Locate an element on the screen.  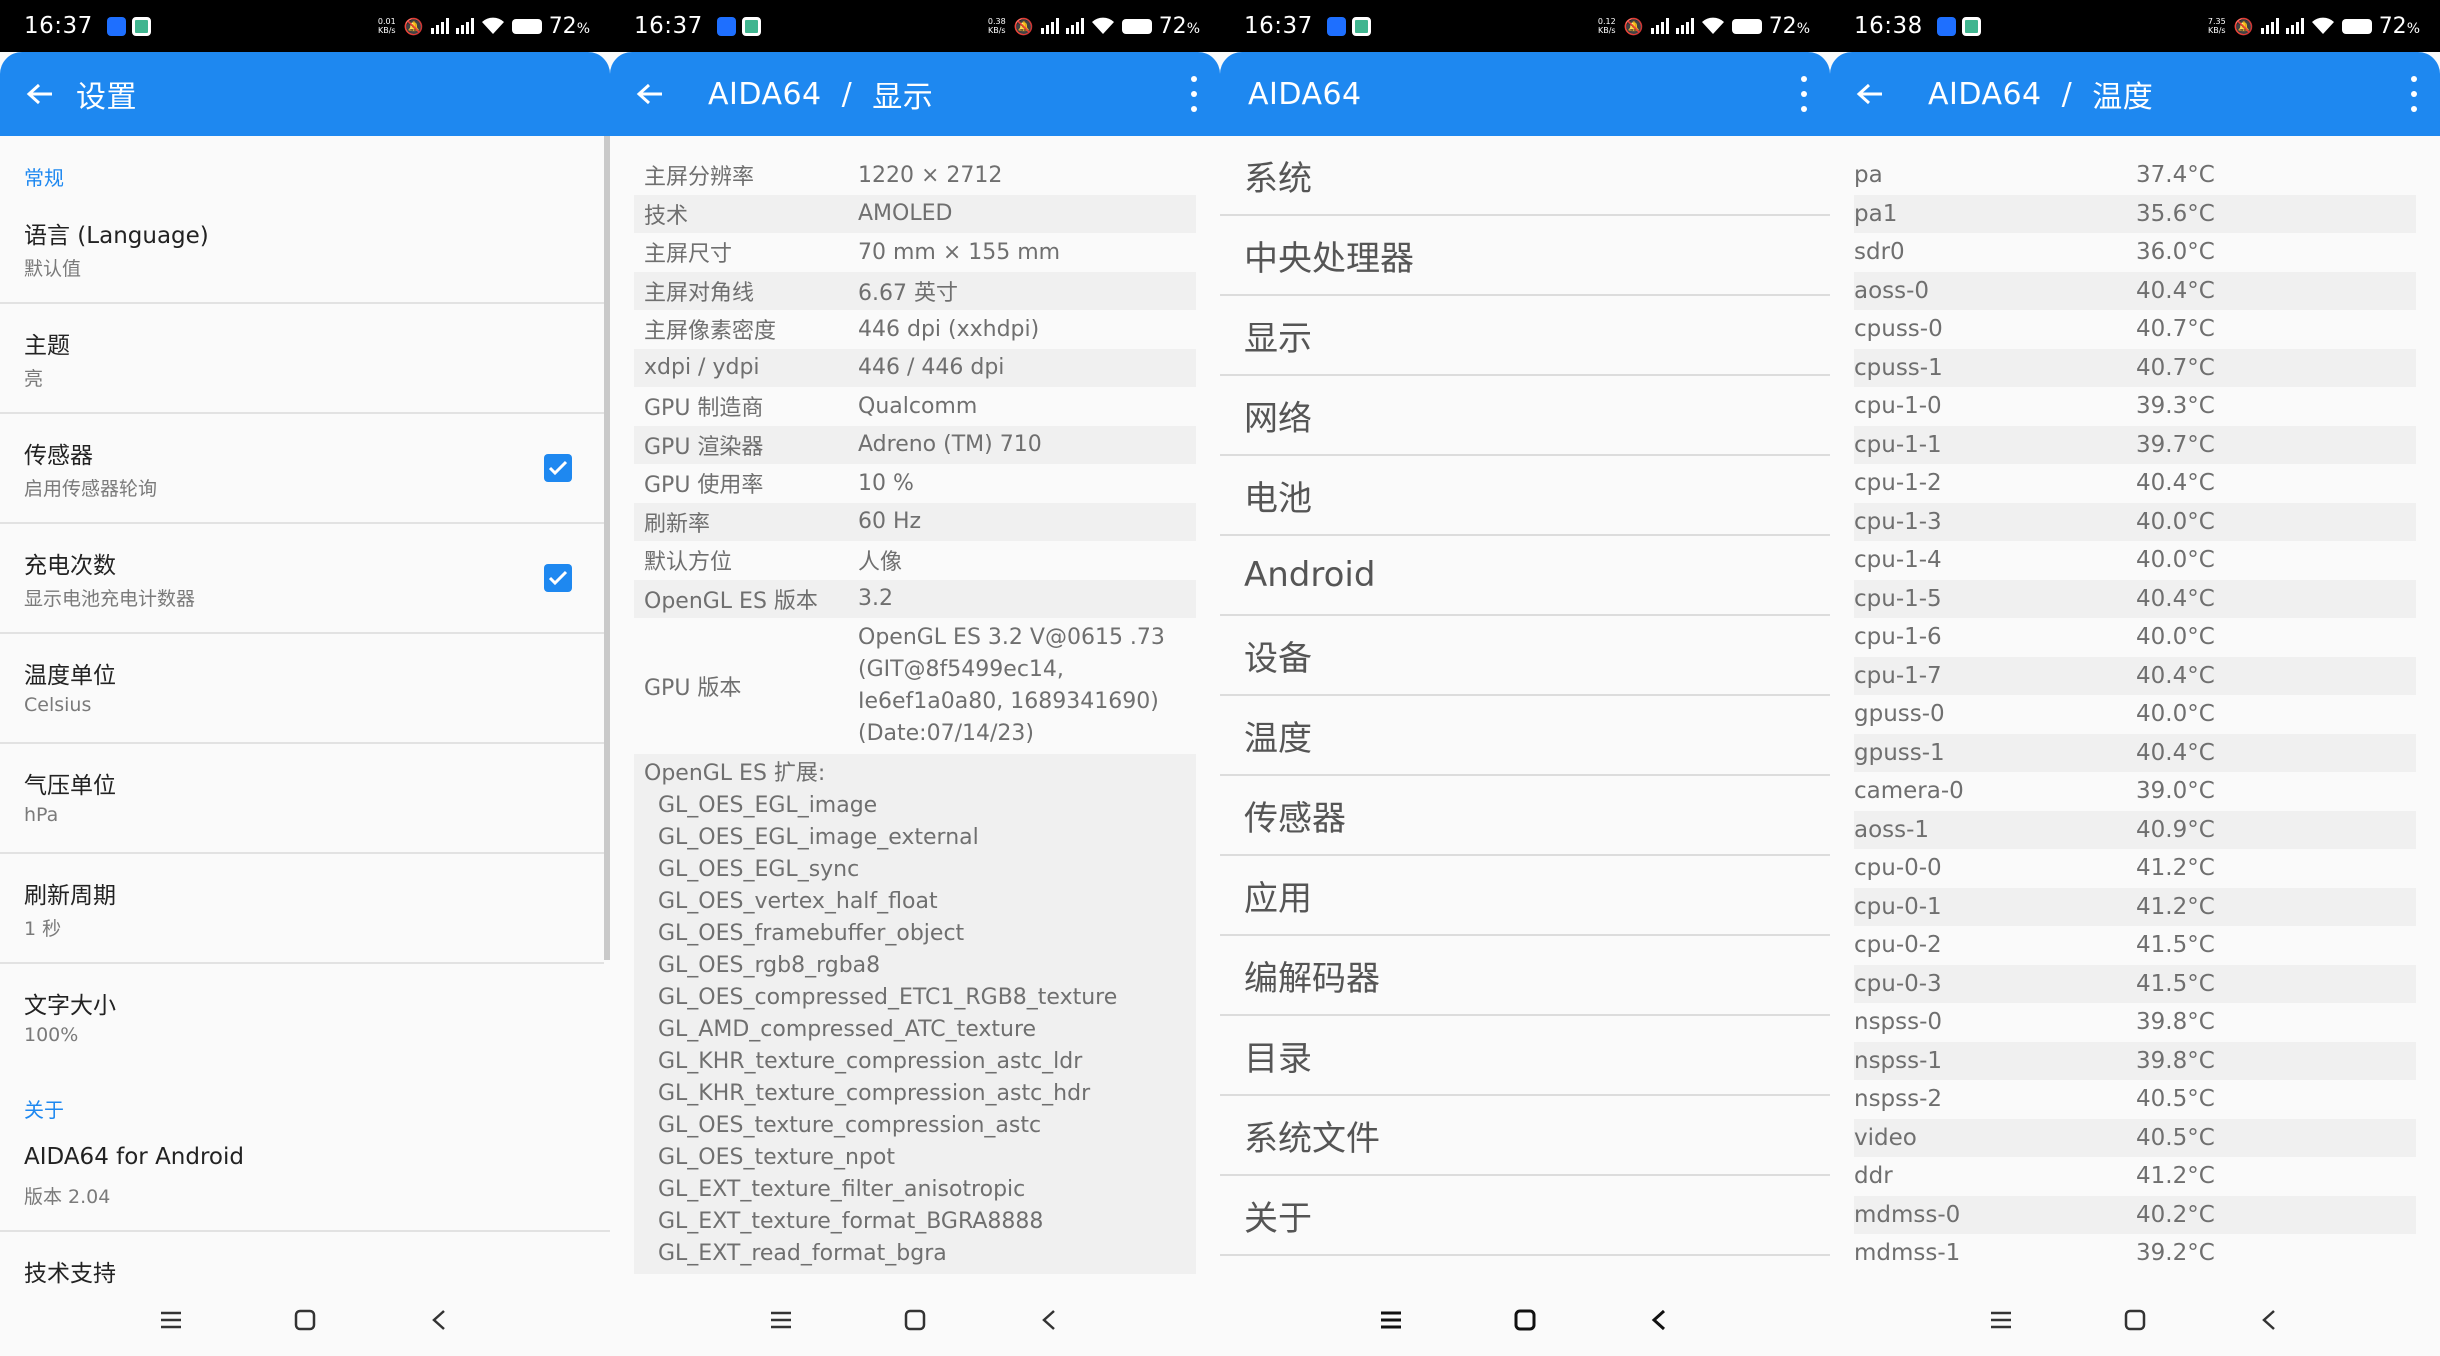
menu-item: 应用 is located at coordinates (1525, 896).